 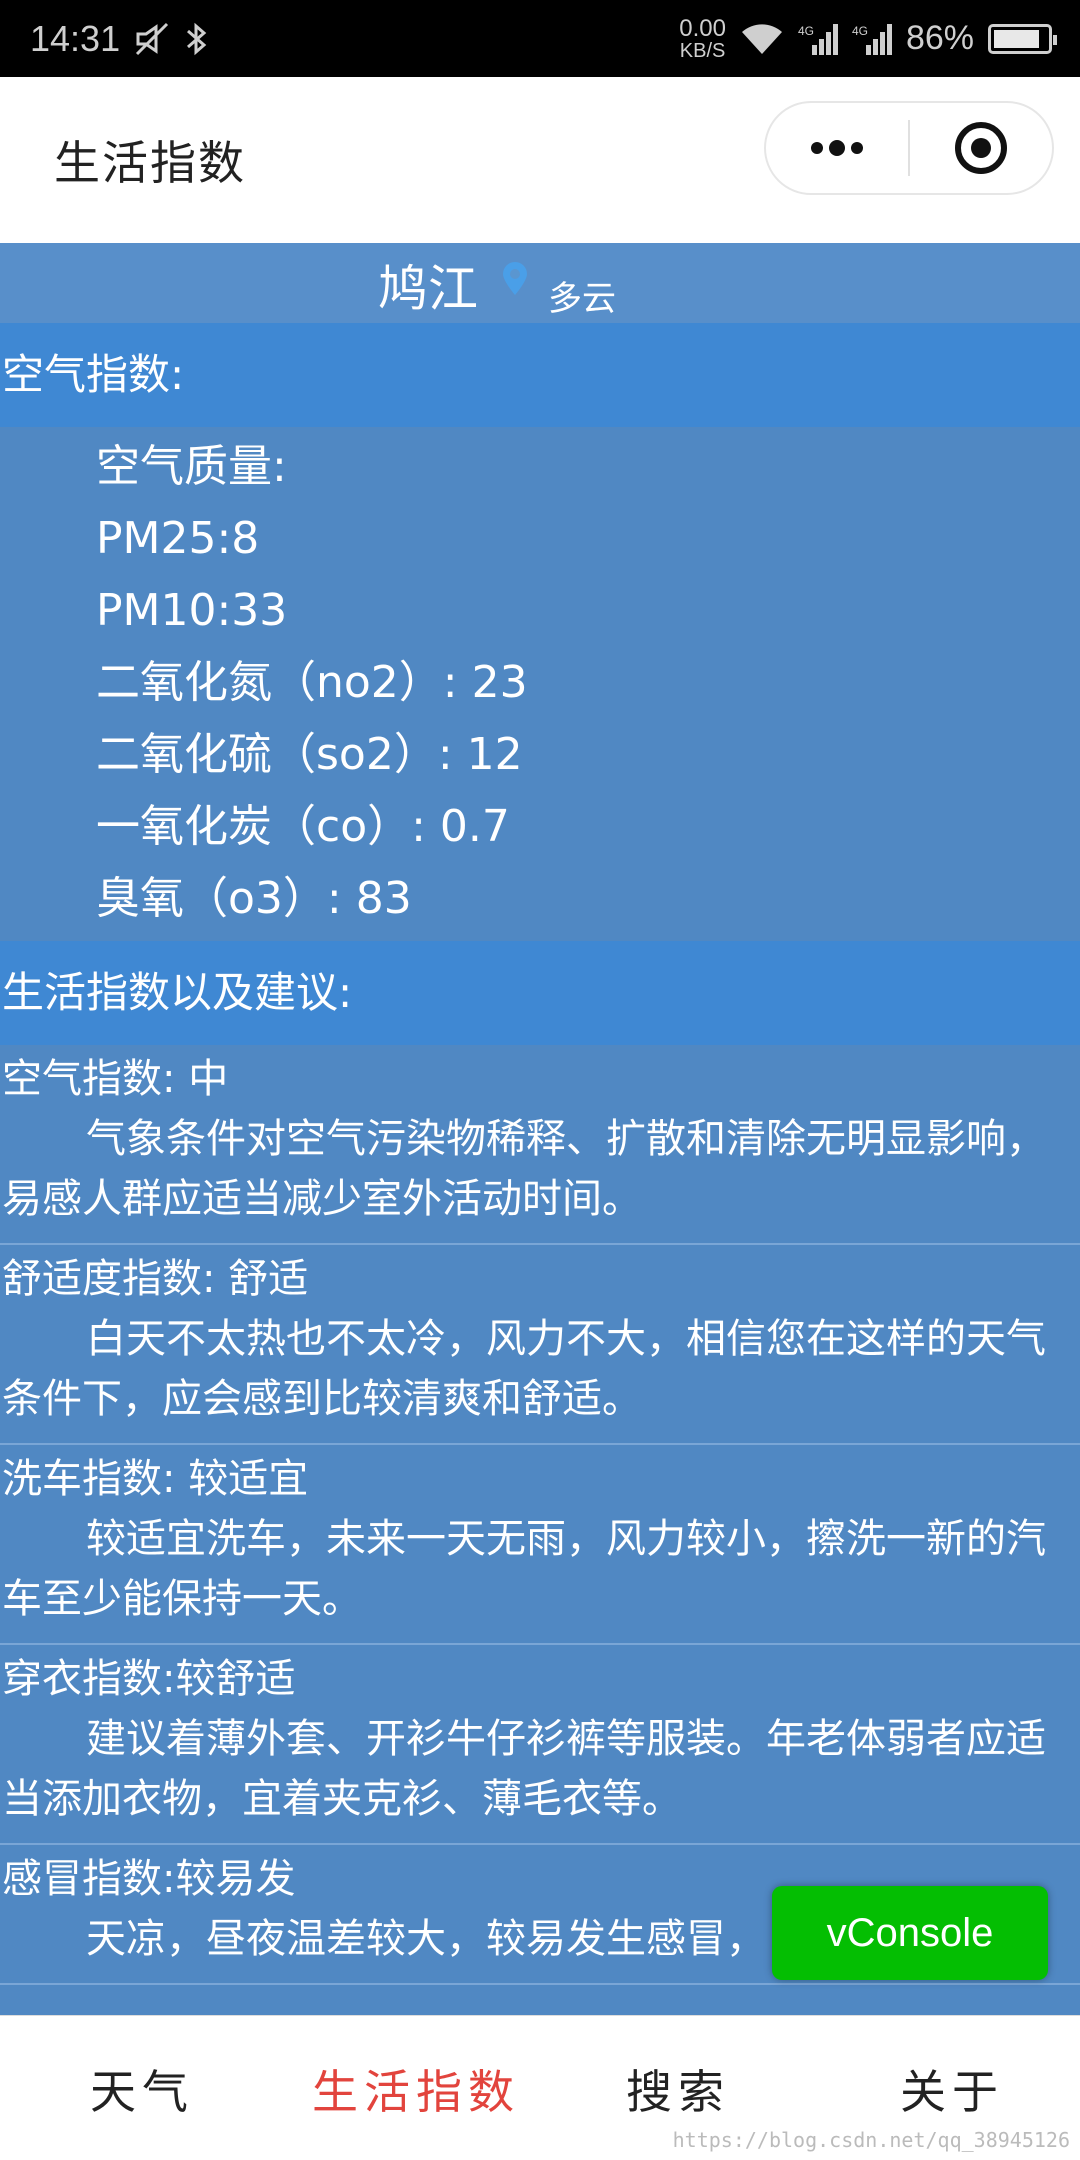 I want to click on air-index-heading: 空气指数:, so click(x=540, y=375).